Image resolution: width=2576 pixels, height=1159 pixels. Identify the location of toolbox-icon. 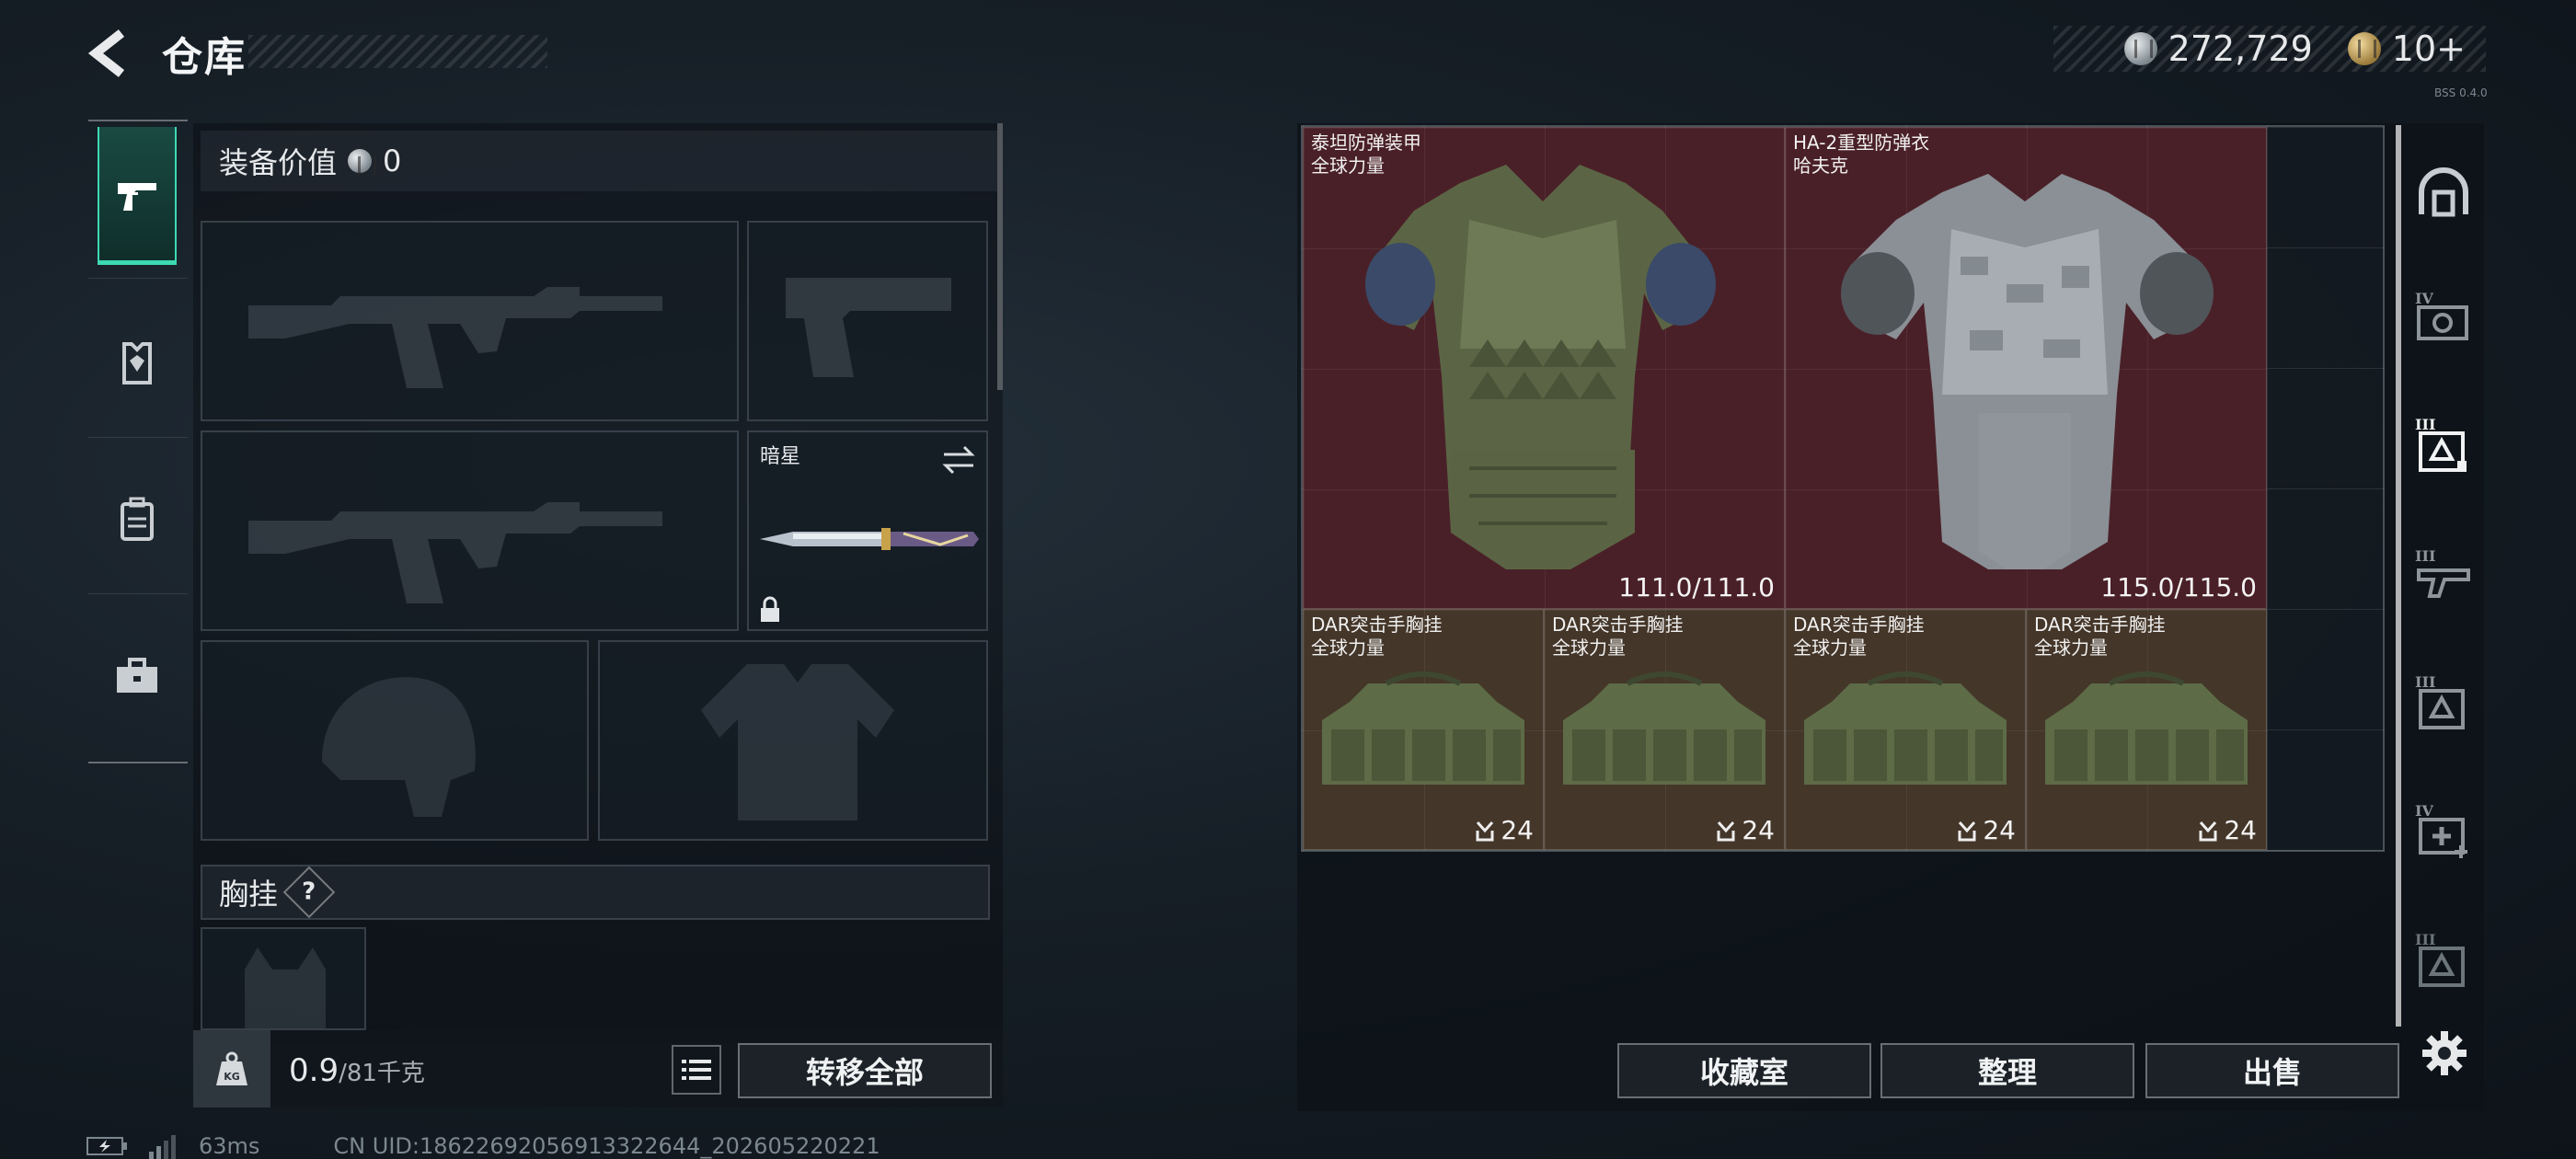
(137, 675).